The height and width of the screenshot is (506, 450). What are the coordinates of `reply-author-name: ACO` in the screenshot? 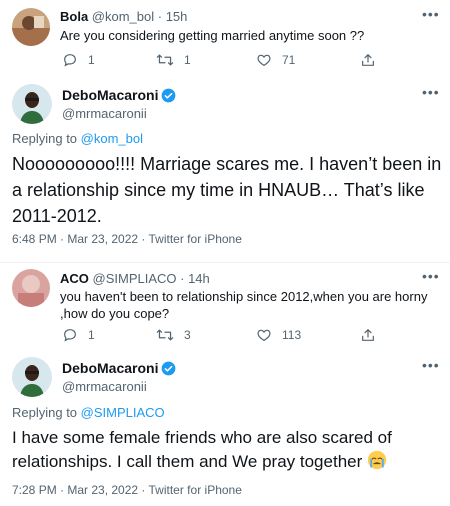 It's located at (74, 278).